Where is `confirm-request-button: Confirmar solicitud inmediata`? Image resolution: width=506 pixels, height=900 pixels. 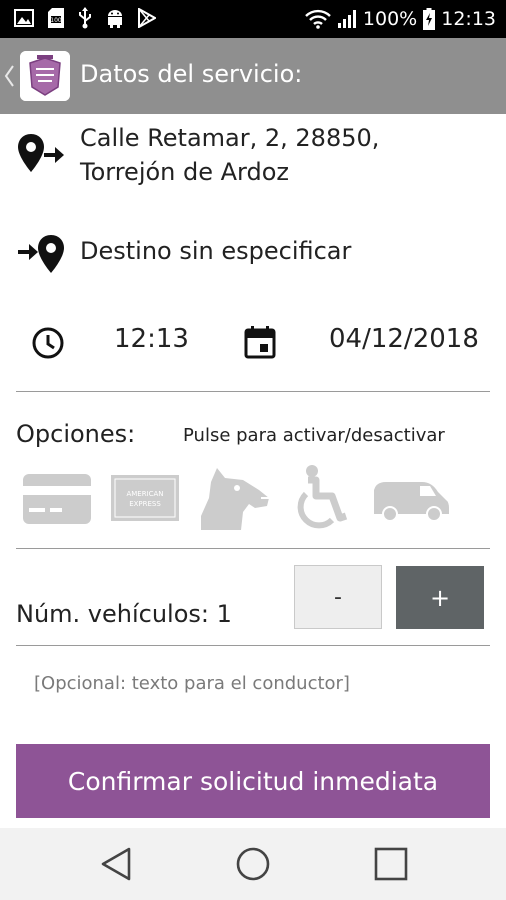 confirm-request-button: Confirmar solicitud inmediata is located at coordinates (253, 781).